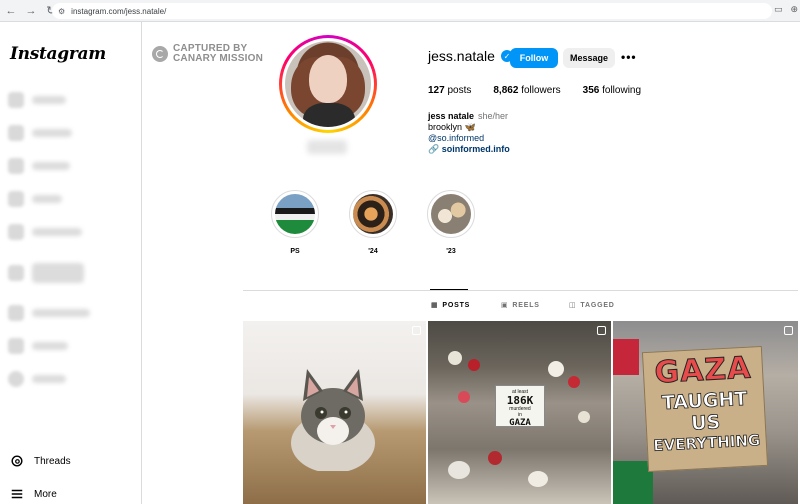 The width and height of the screenshot is (800, 504). I want to click on sidebar-item-label: Threads, so click(52, 461).